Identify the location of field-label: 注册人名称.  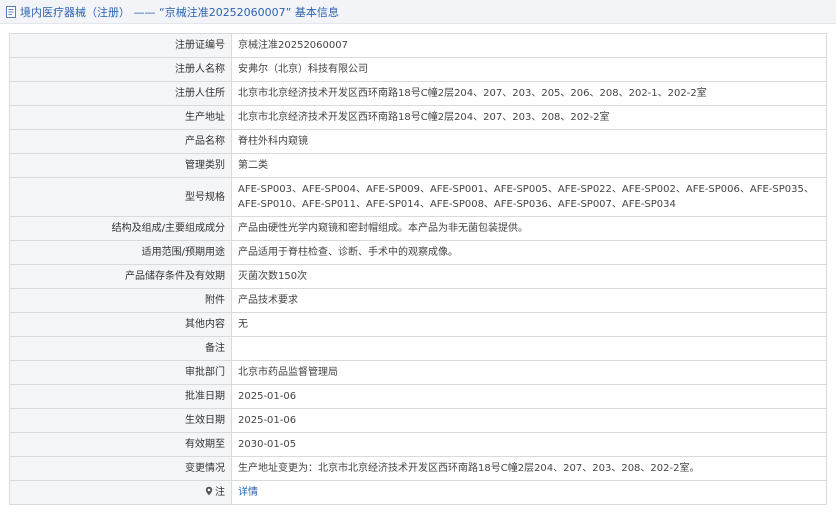
(120, 69).